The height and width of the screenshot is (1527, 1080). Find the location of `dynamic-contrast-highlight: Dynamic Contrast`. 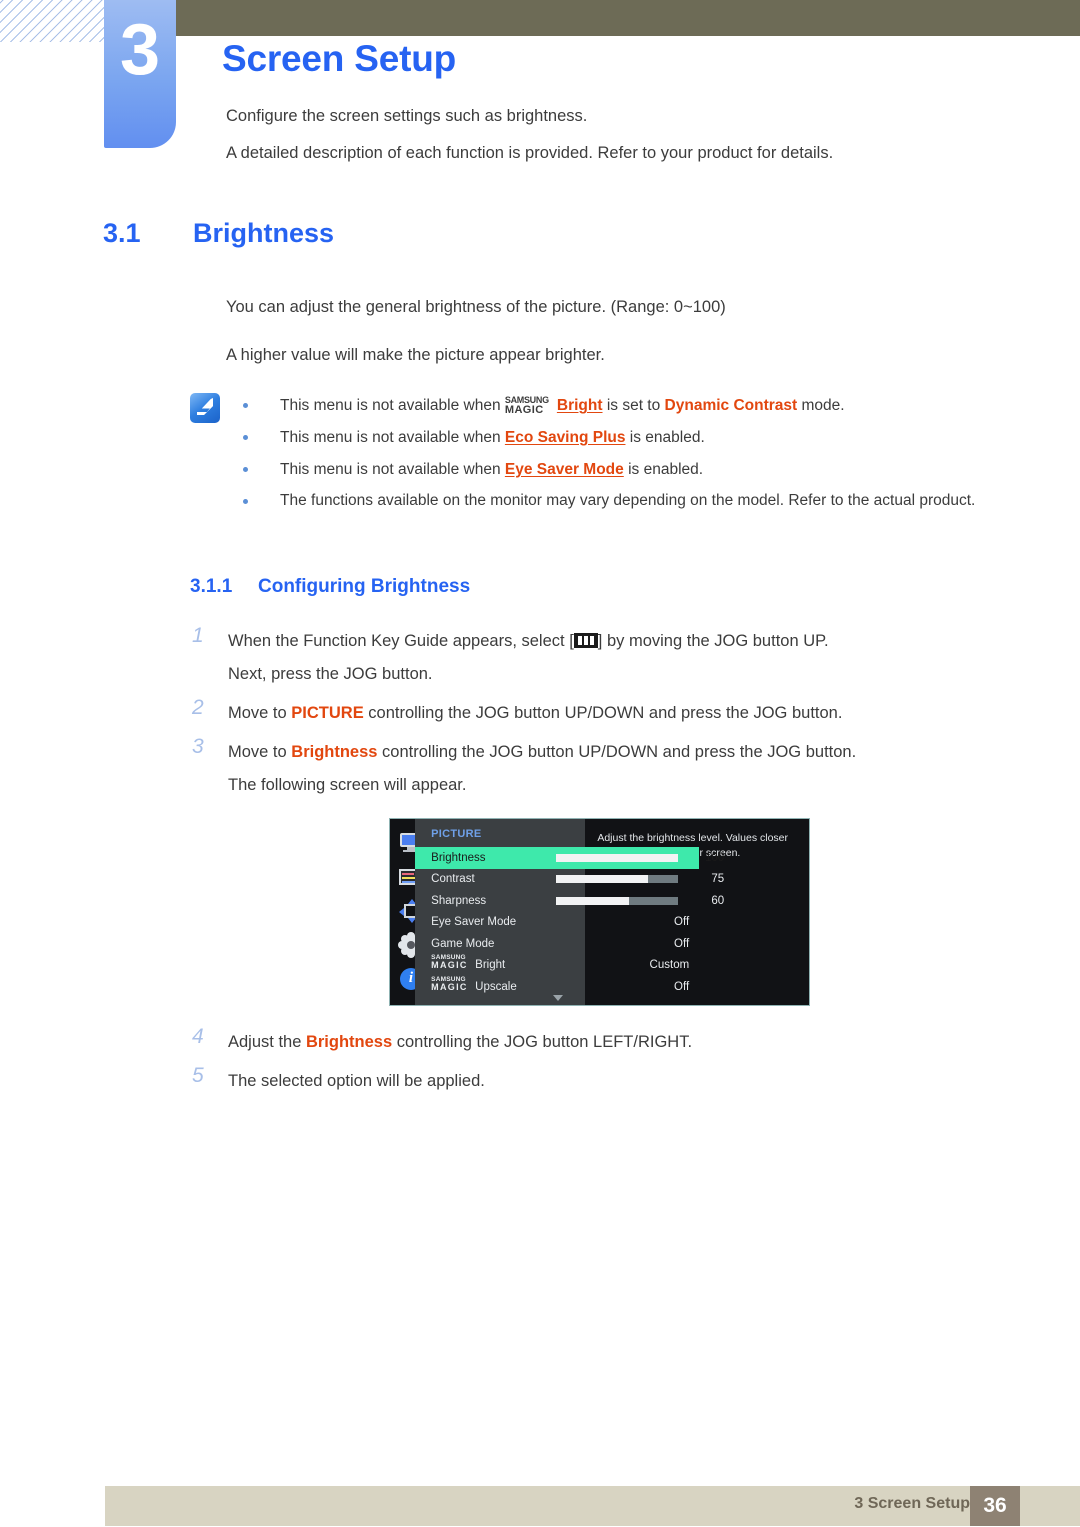

dynamic-contrast-highlight: Dynamic Contrast is located at coordinates (731, 405).